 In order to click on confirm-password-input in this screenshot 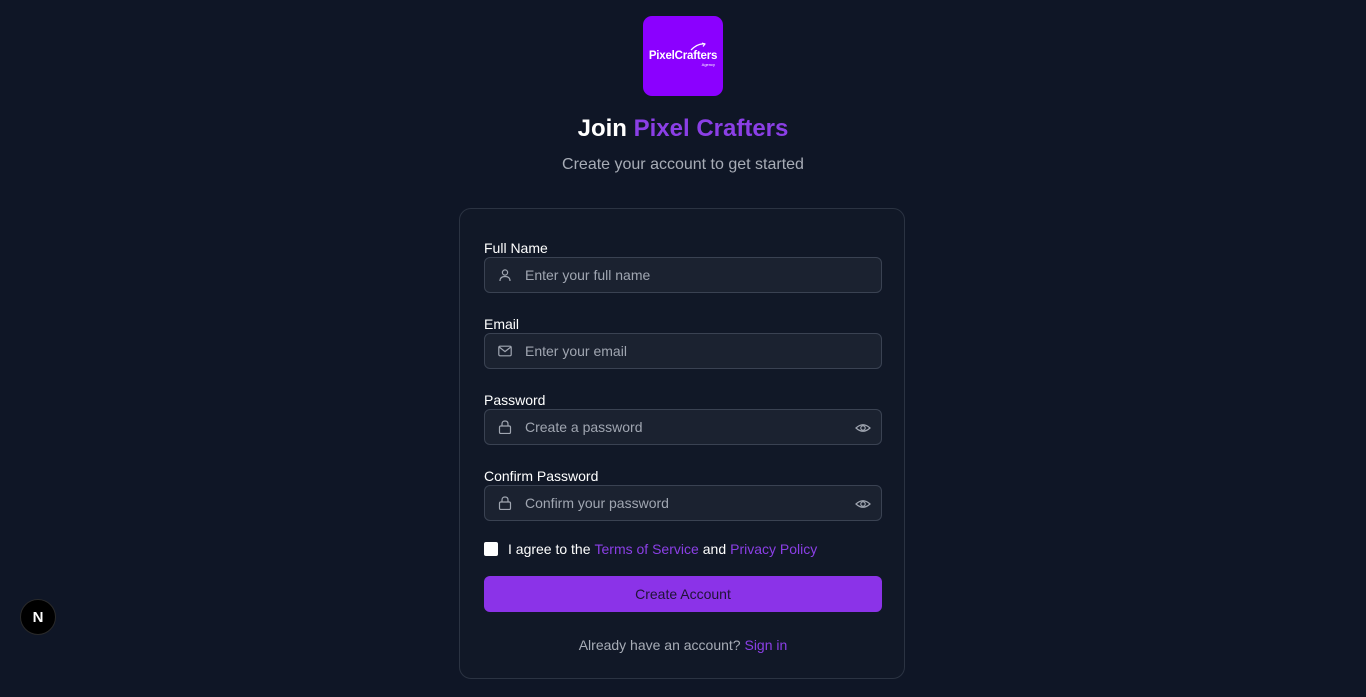, I will do `click(685, 503)`.